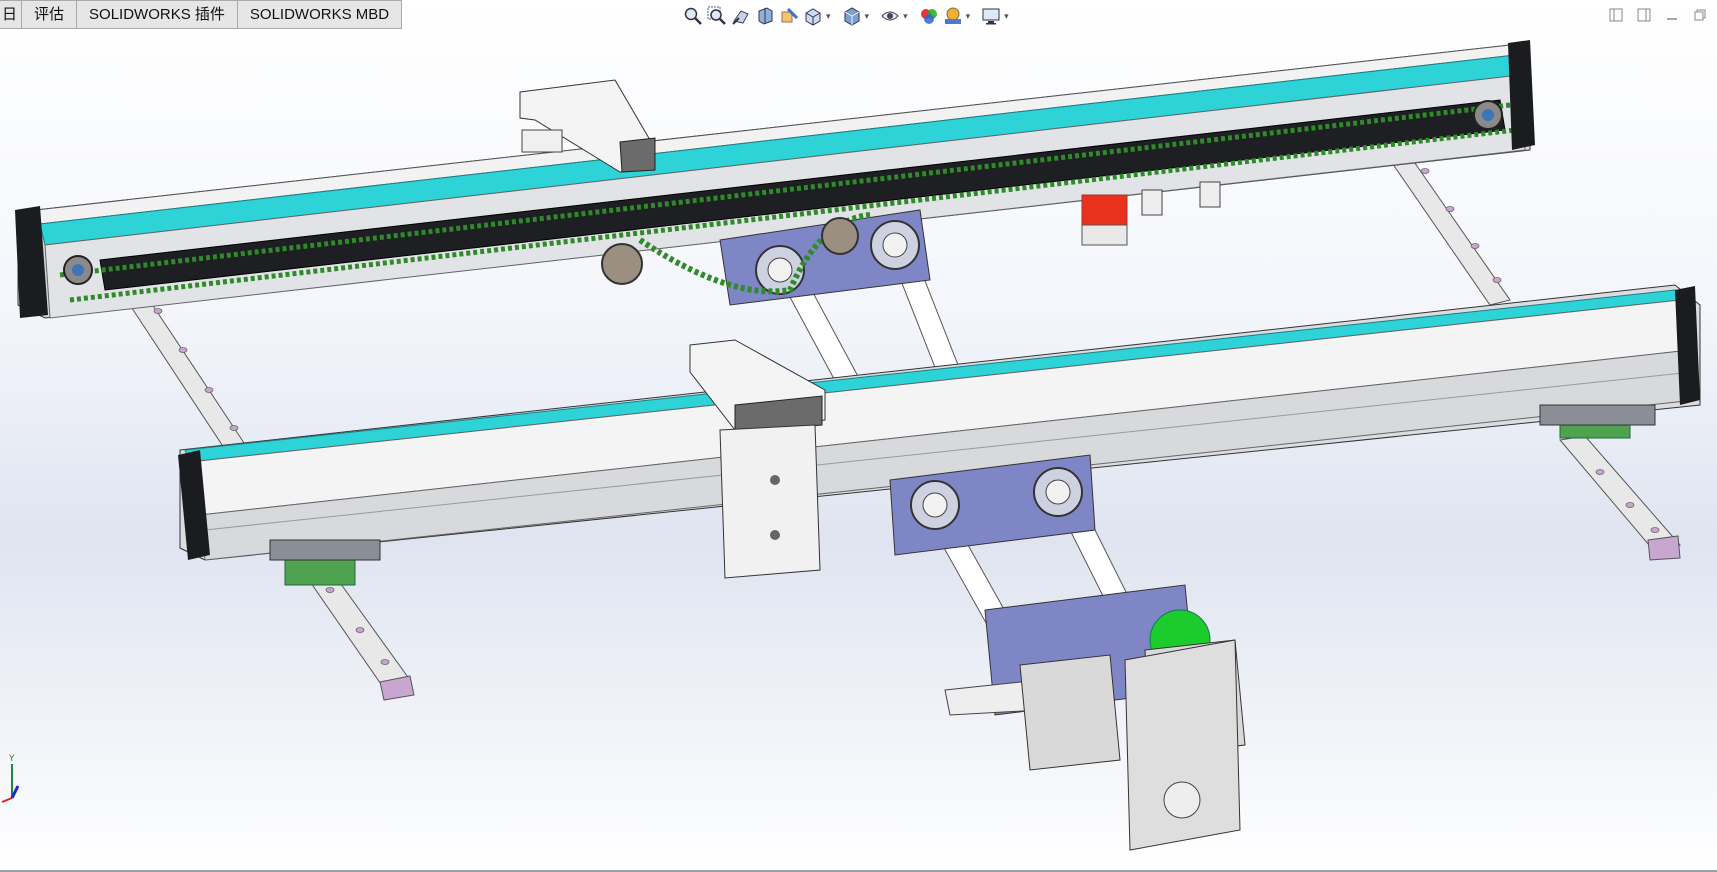 Image resolution: width=1717 pixels, height=872 pixels. I want to click on dynamic-annotation-icon, so click(789, 16).